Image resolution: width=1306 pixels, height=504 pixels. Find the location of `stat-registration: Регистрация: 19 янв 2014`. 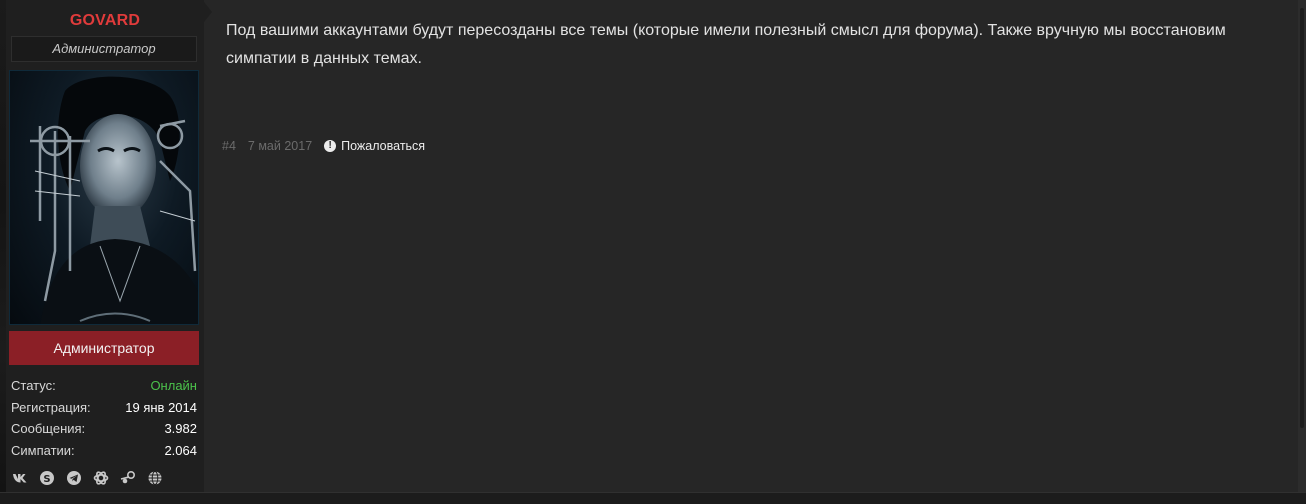

stat-registration: Регистрация: 19 янв 2014 is located at coordinates (104, 410).